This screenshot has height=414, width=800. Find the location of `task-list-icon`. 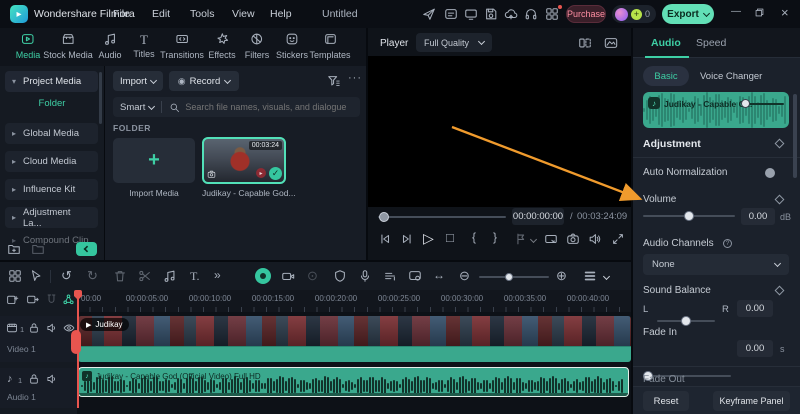

task-list-icon is located at coordinates (451, 14).